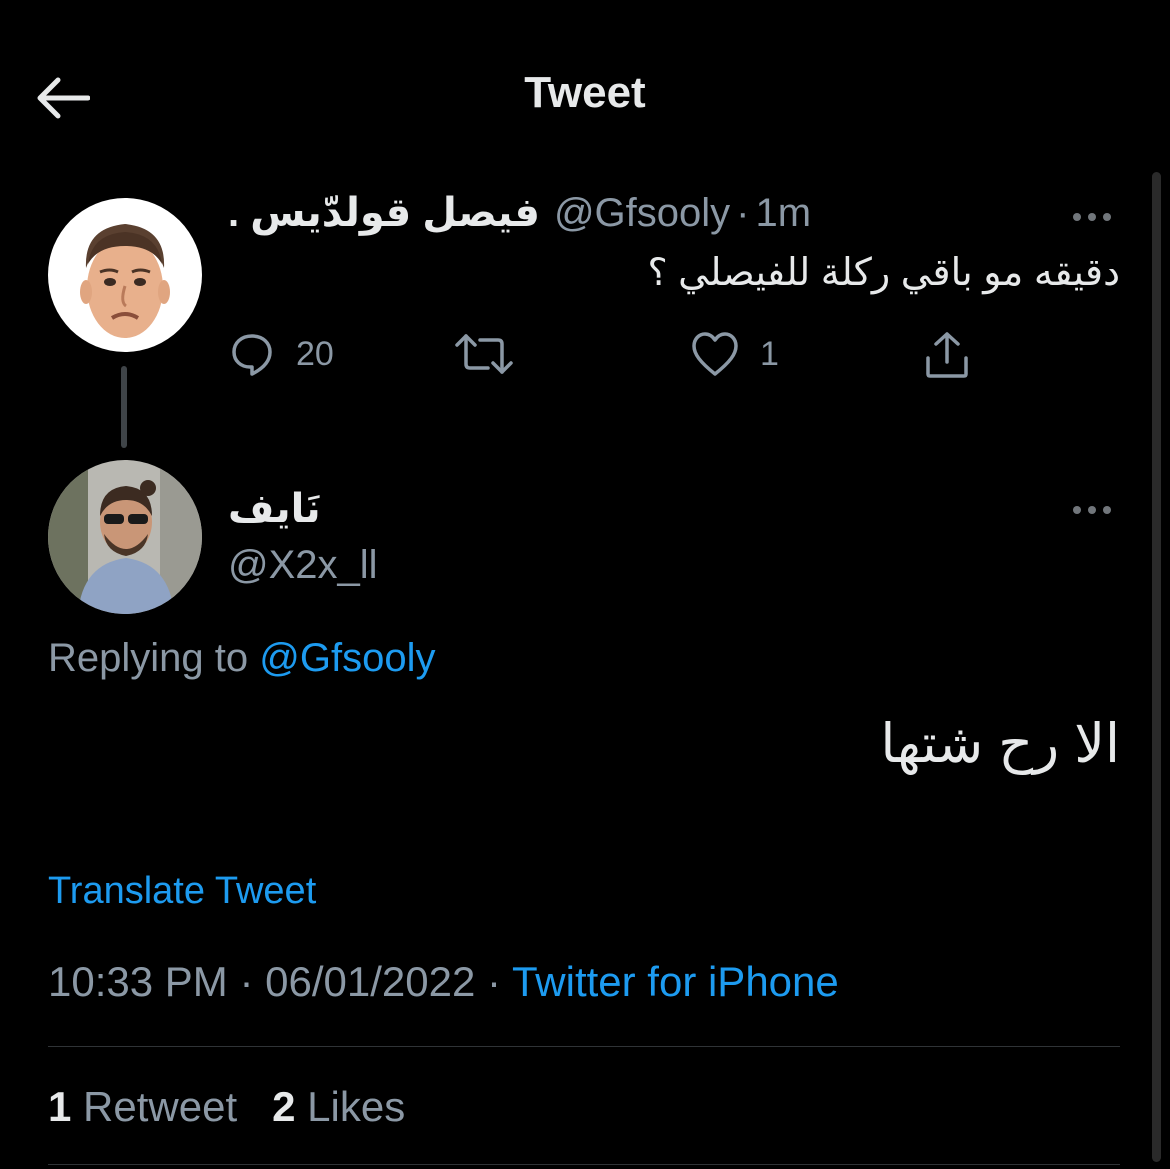 This screenshot has height=1169, width=1170. What do you see at coordinates (356, 1106) in the screenshot?
I see `likes-label: Likes` at bounding box center [356, 1106].